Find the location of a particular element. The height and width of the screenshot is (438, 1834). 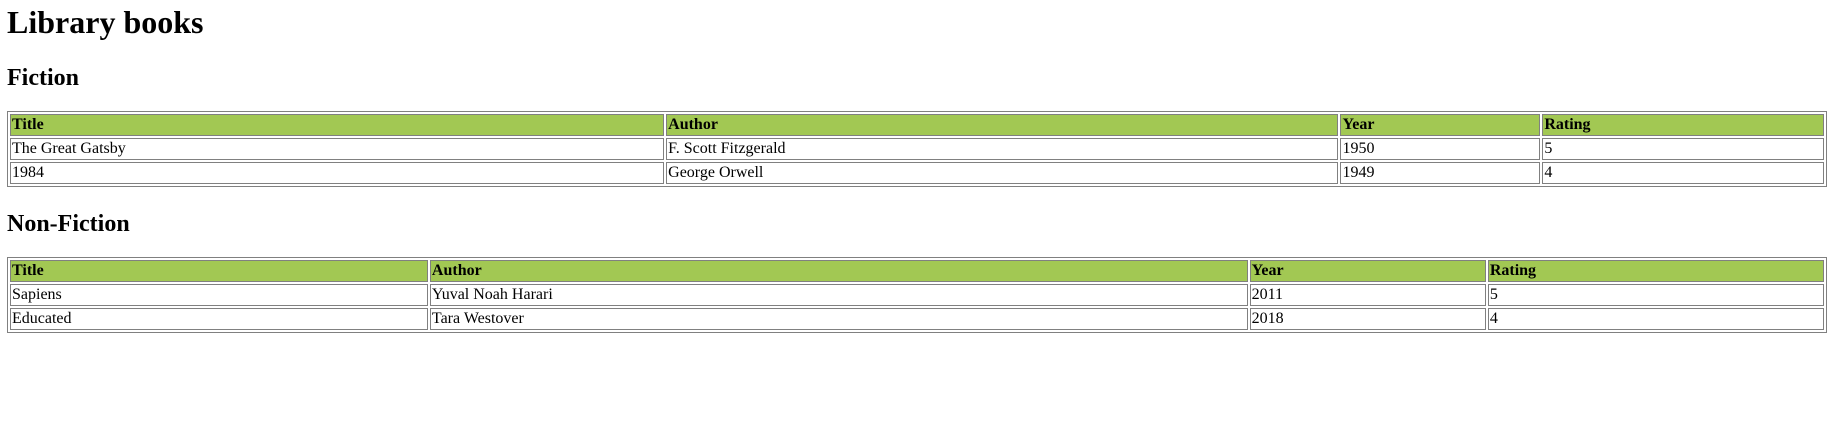

page-title: Library books is located at coordinates (105, 22).